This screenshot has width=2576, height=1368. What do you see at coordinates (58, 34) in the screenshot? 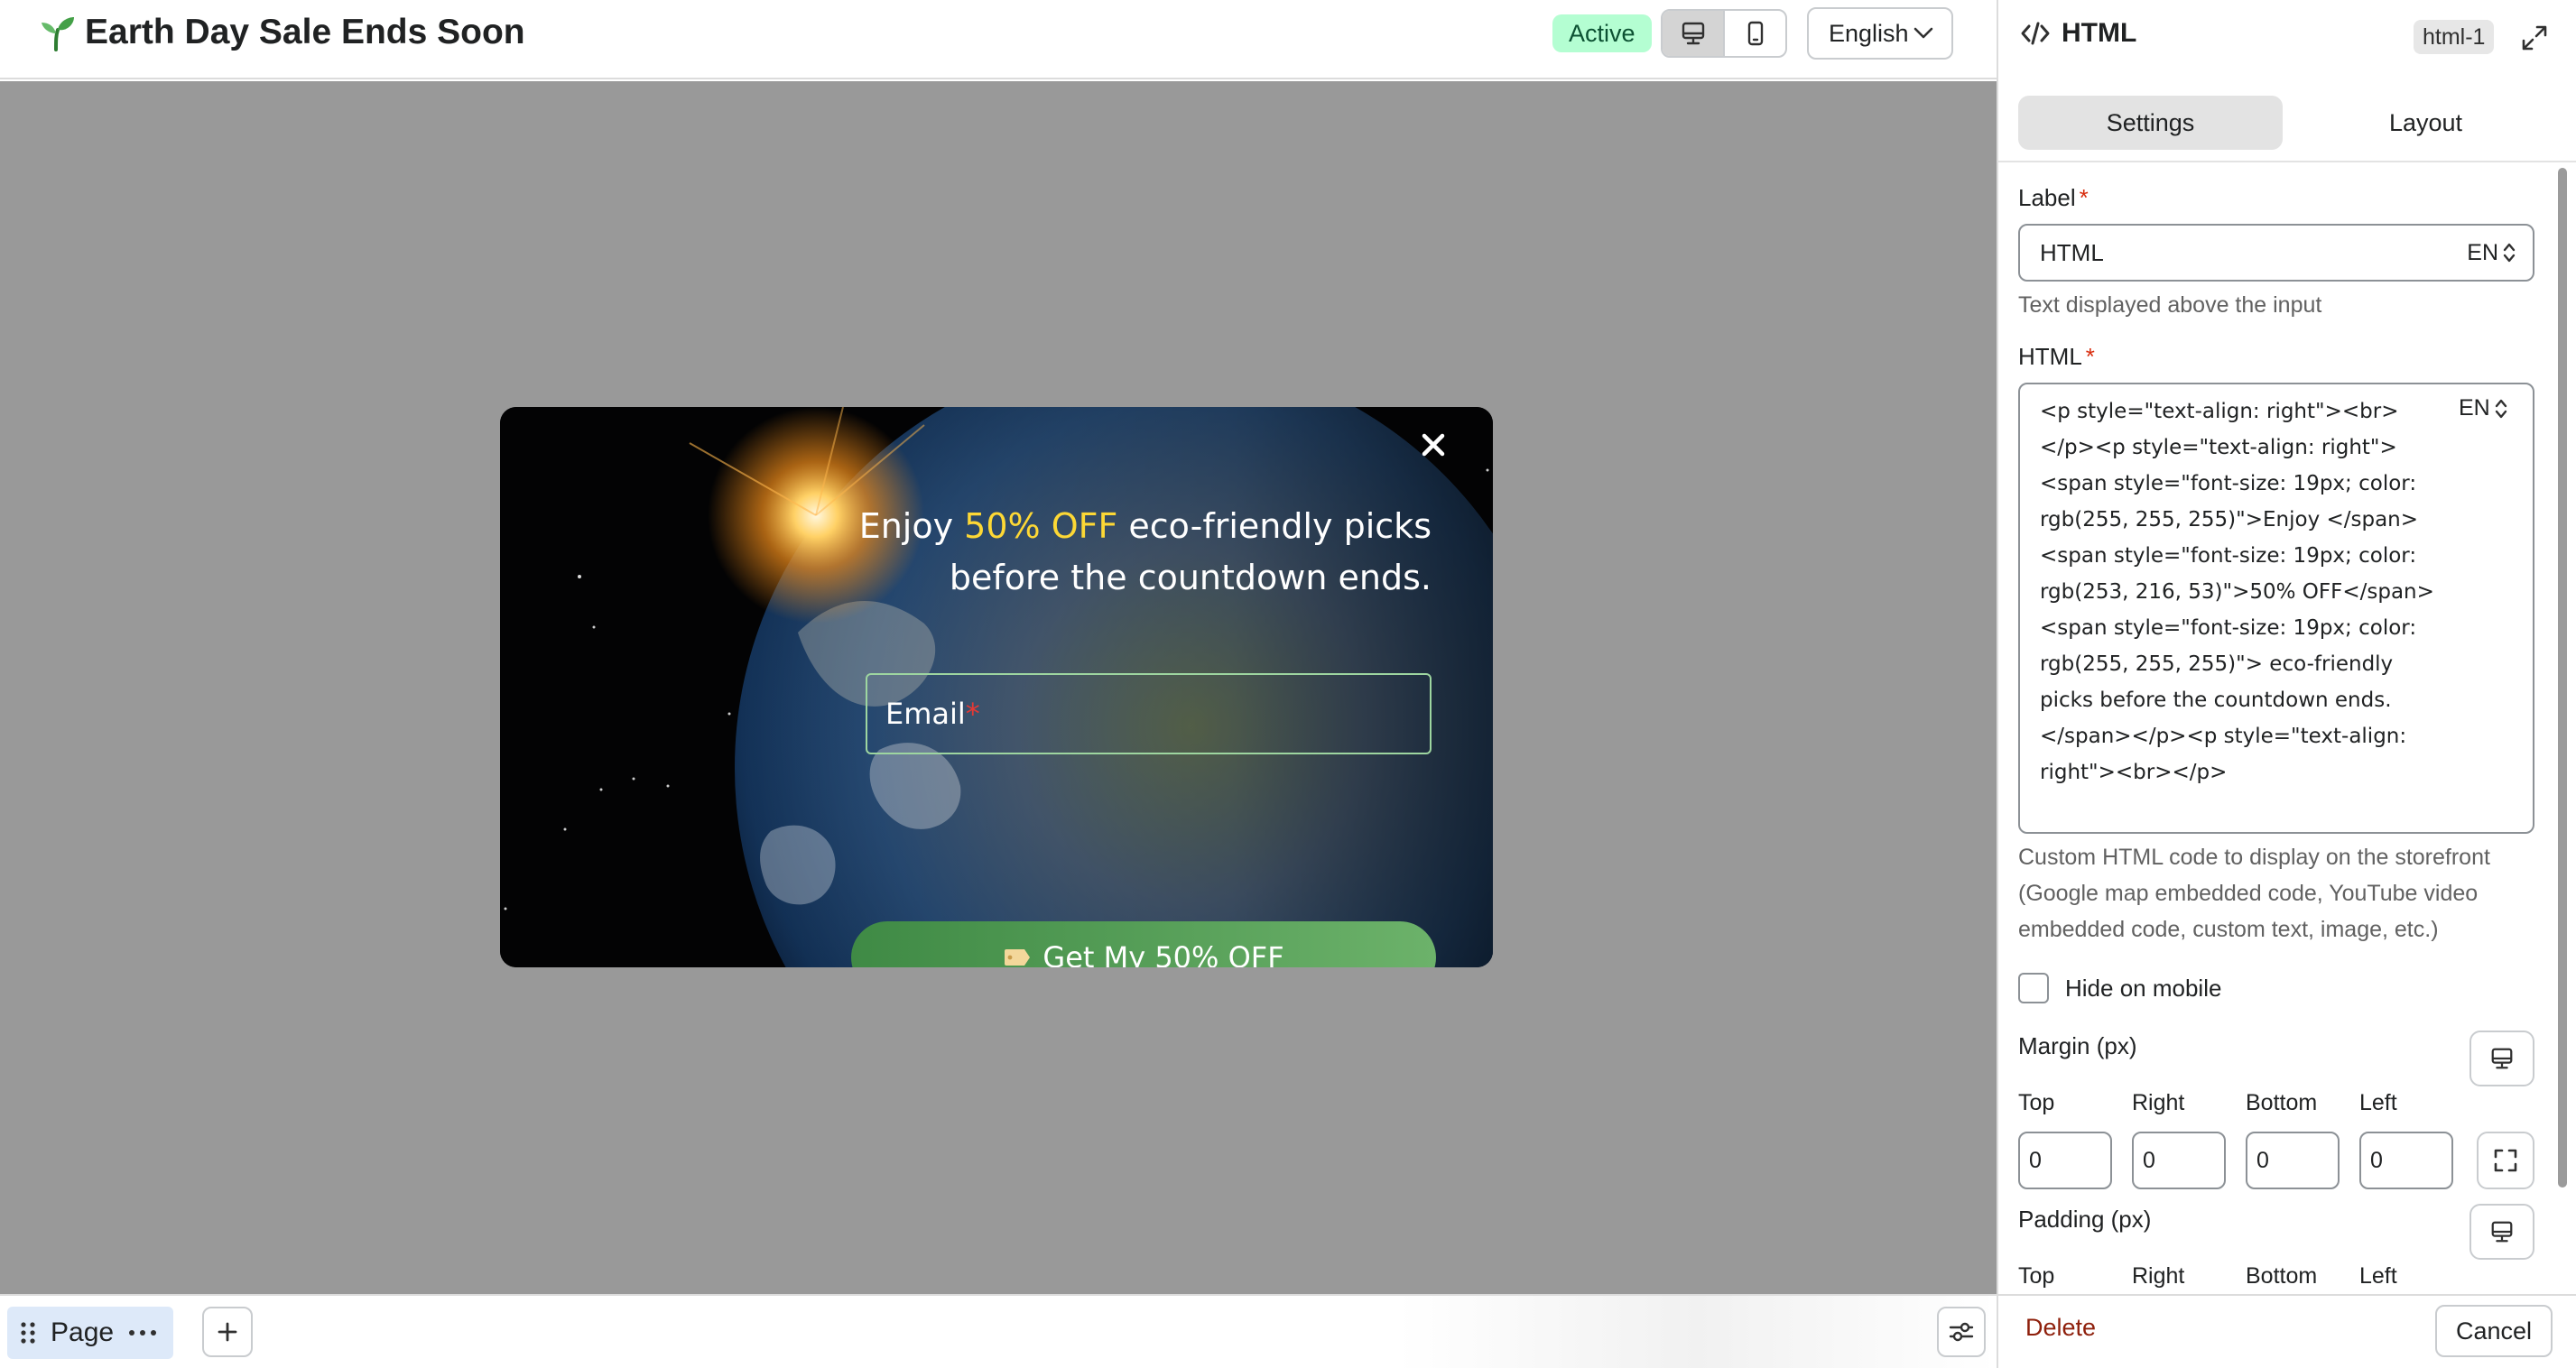
I see `sprout-icon` at bounding box center [58, 34].